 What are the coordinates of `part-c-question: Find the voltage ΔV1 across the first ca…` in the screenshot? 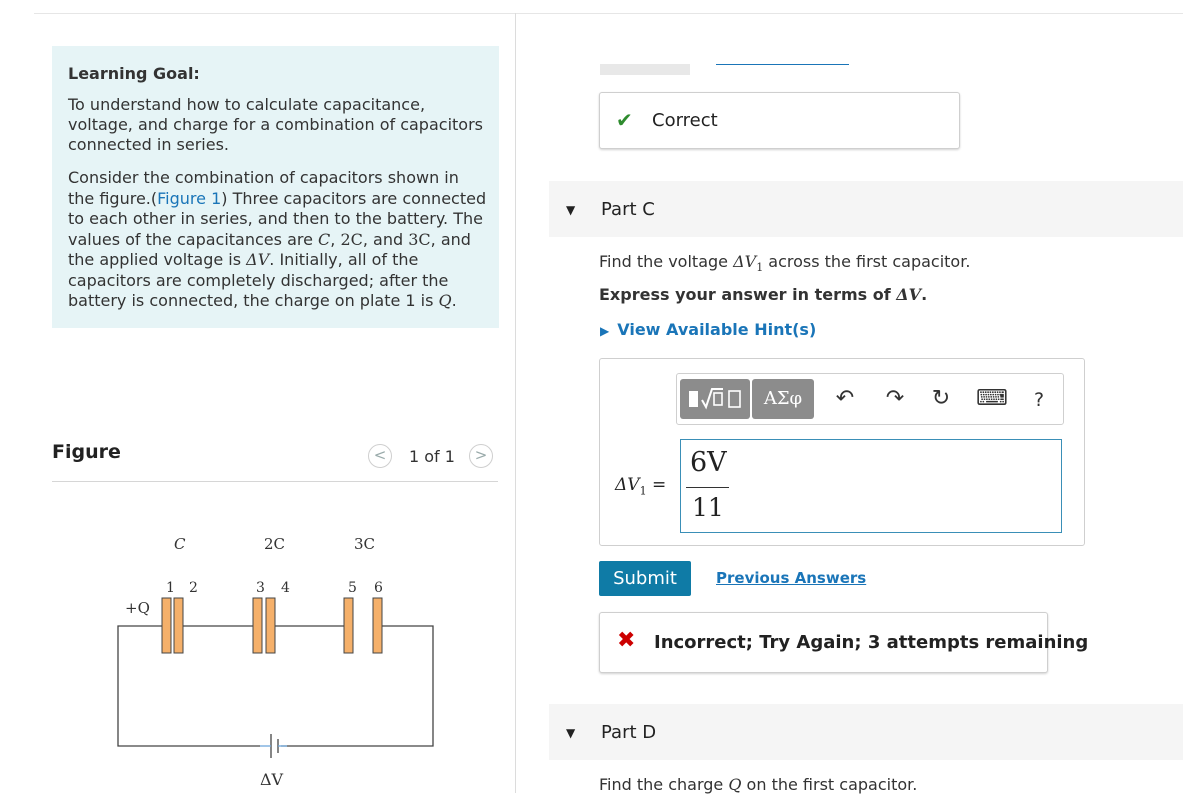 It's located at (784, 263).